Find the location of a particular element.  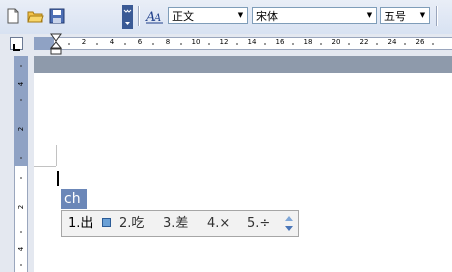

candidate-page-arrows is located at coordinates (289, 223).